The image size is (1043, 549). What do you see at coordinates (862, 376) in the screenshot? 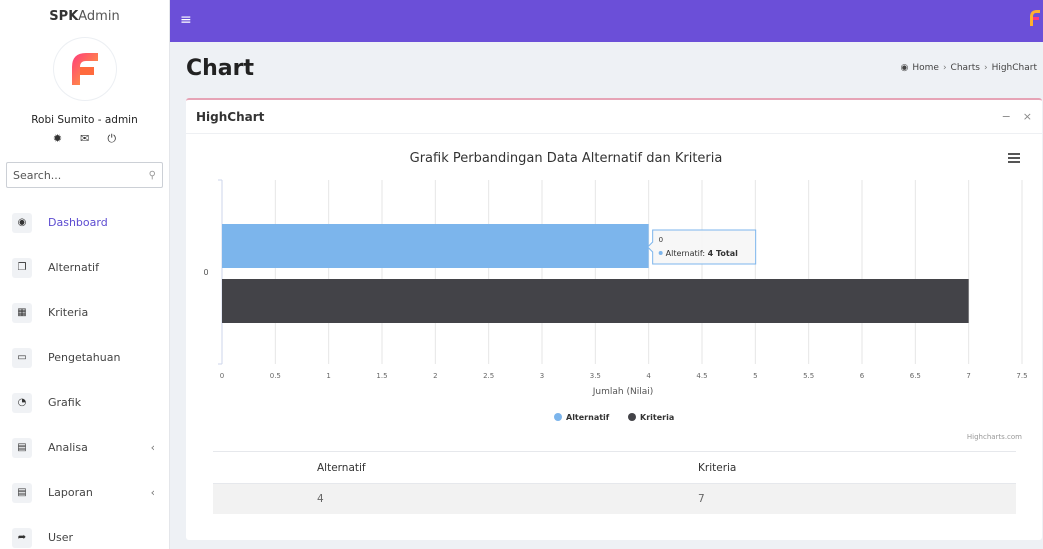
I see `x-tick-label: 6` at bounding box center [862, 376].